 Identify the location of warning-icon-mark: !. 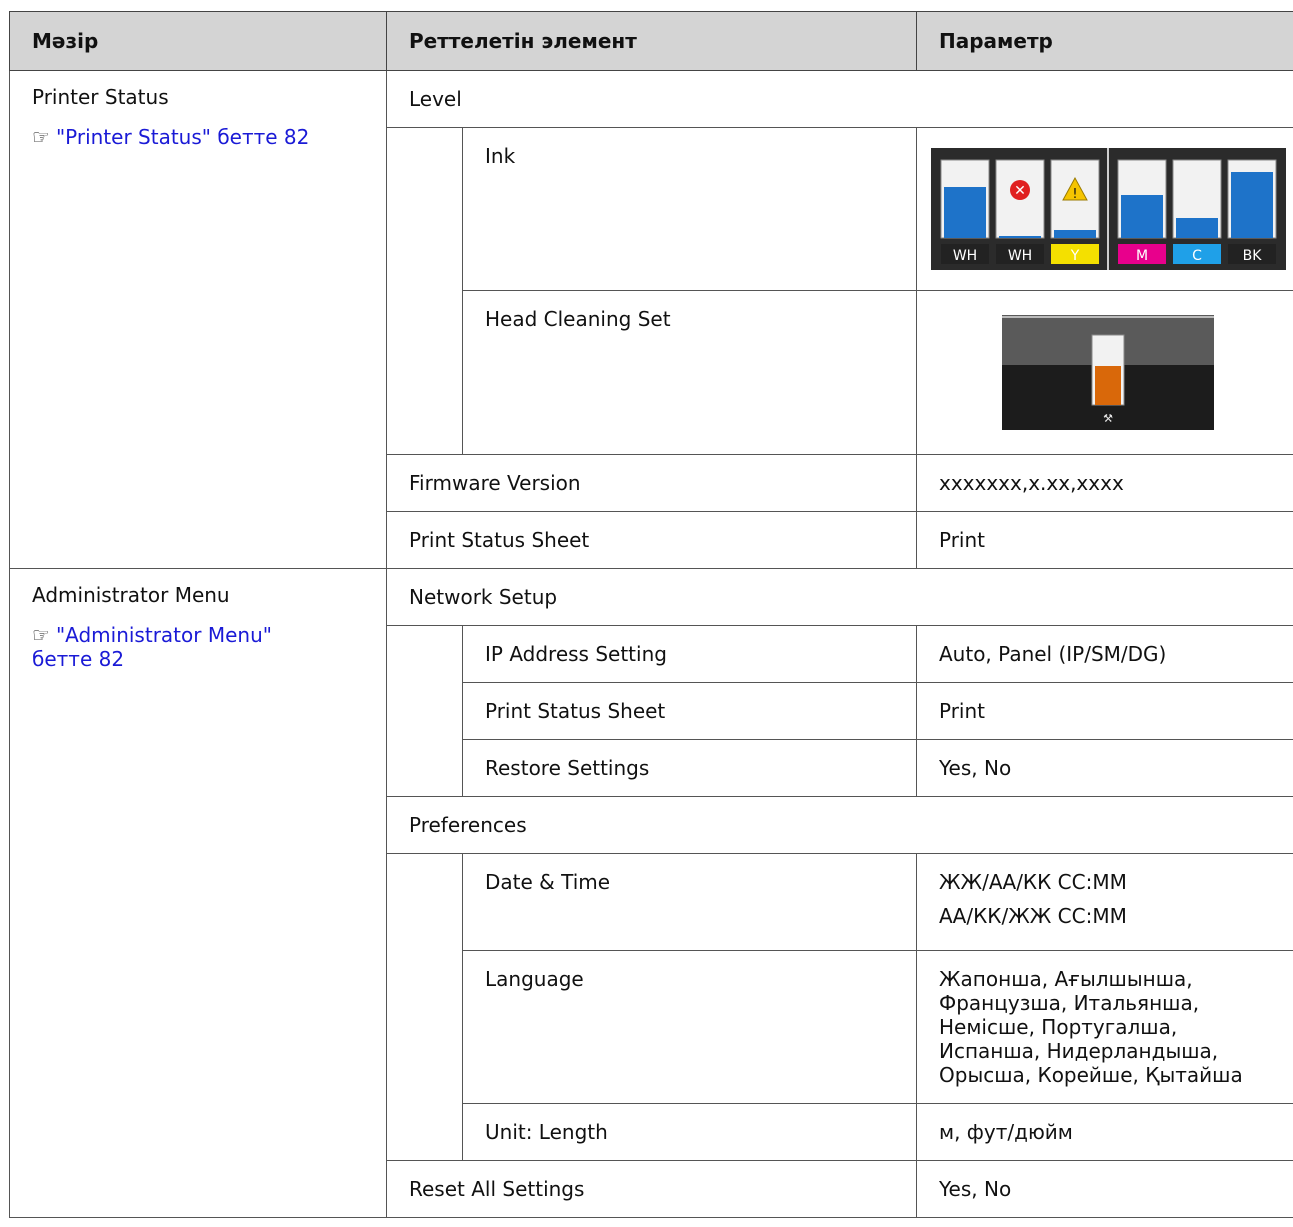
(1074, 194).